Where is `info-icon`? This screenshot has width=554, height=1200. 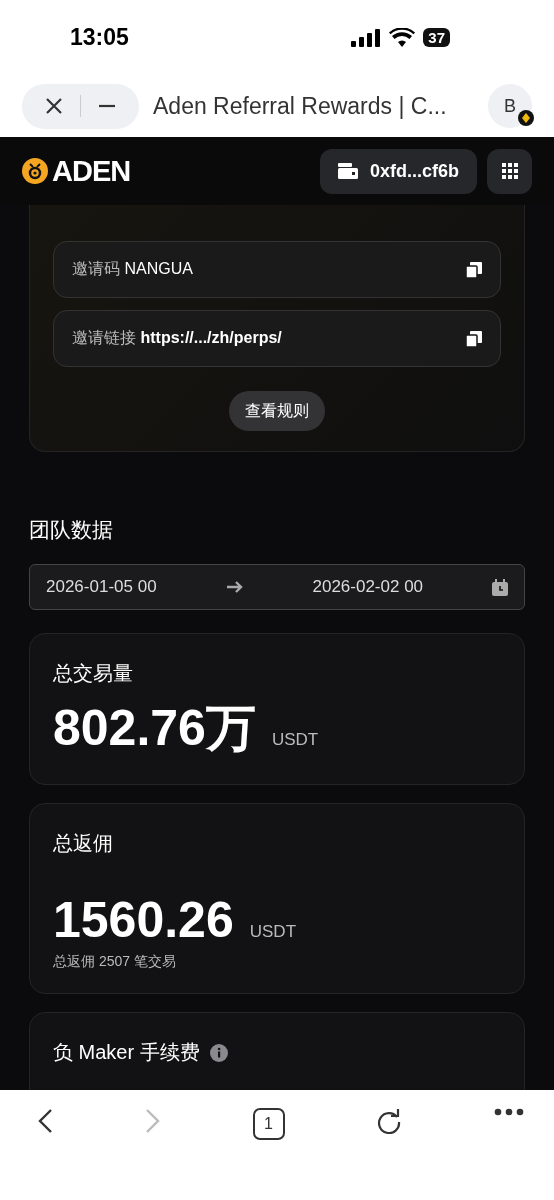 info-icon is located at coordinates (218, 1052).